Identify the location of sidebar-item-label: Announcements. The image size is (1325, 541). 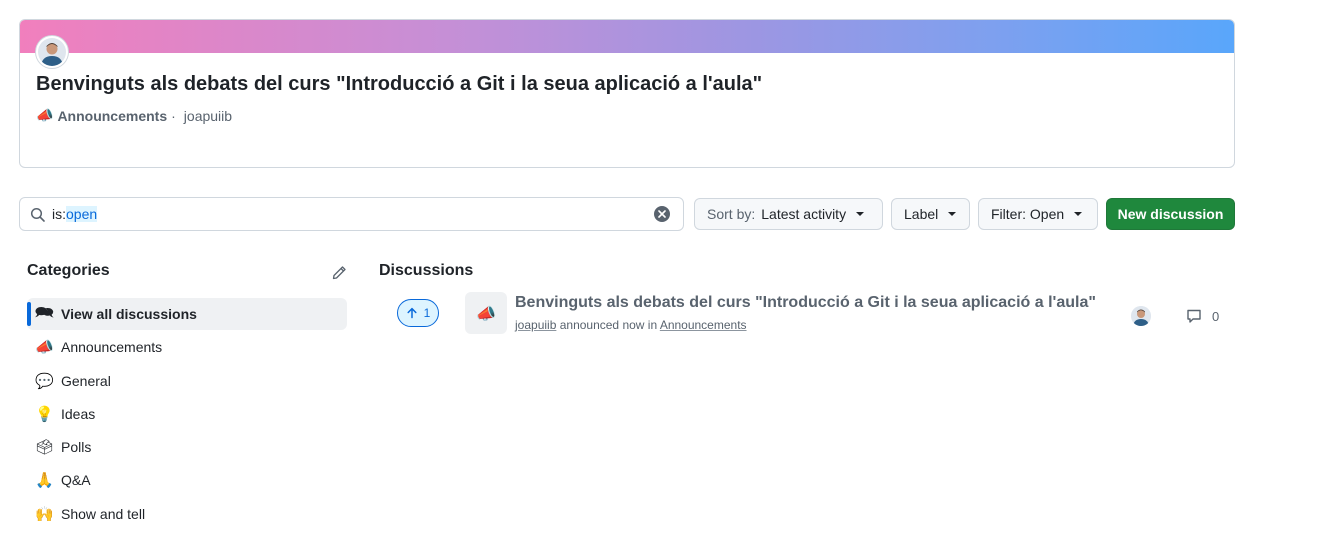
(112, 347).